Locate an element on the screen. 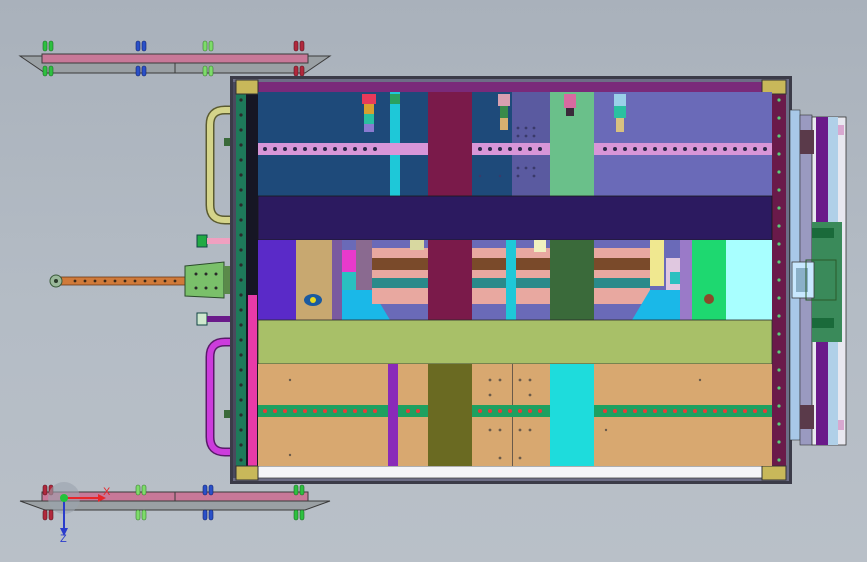 The image size is (867, 562). top-rail is located at coordinates (175, 58).